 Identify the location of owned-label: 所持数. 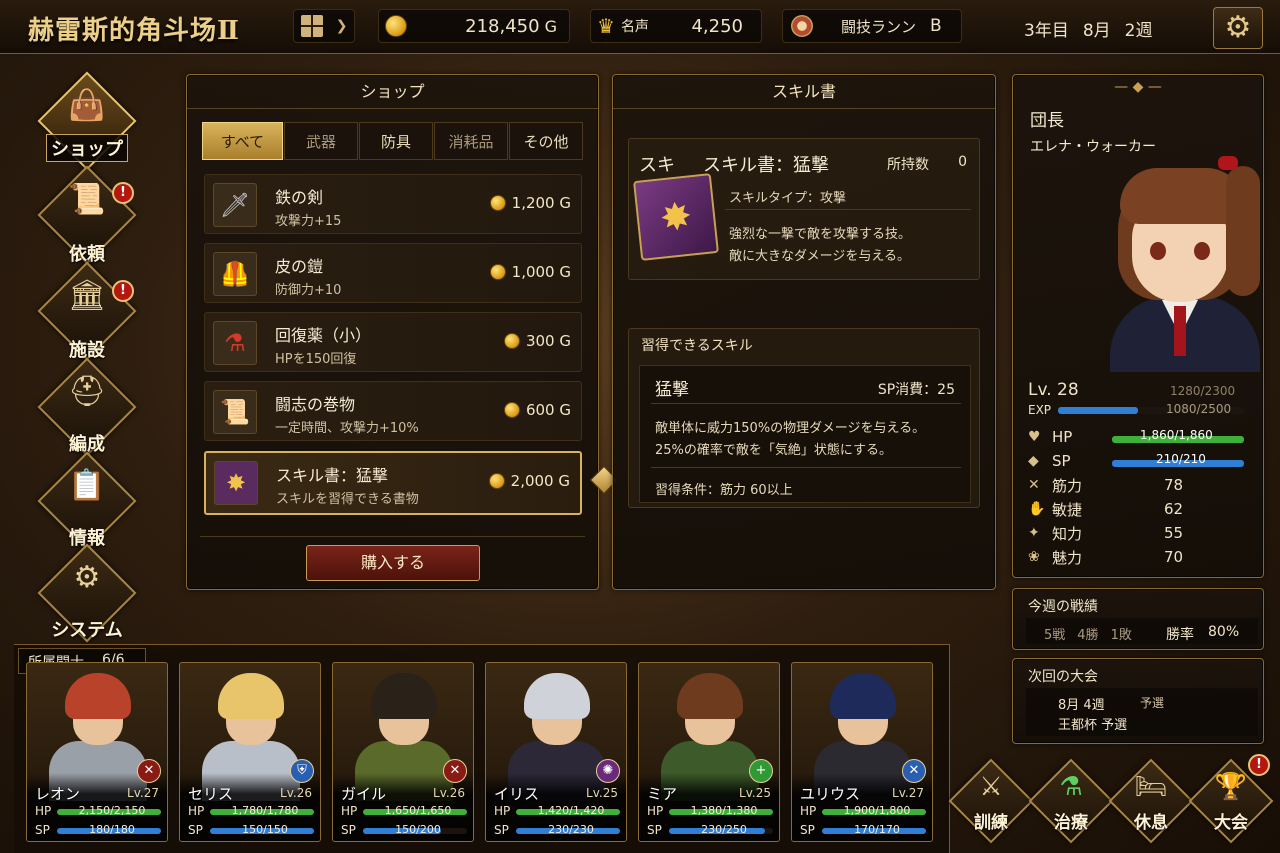
(908, 165).